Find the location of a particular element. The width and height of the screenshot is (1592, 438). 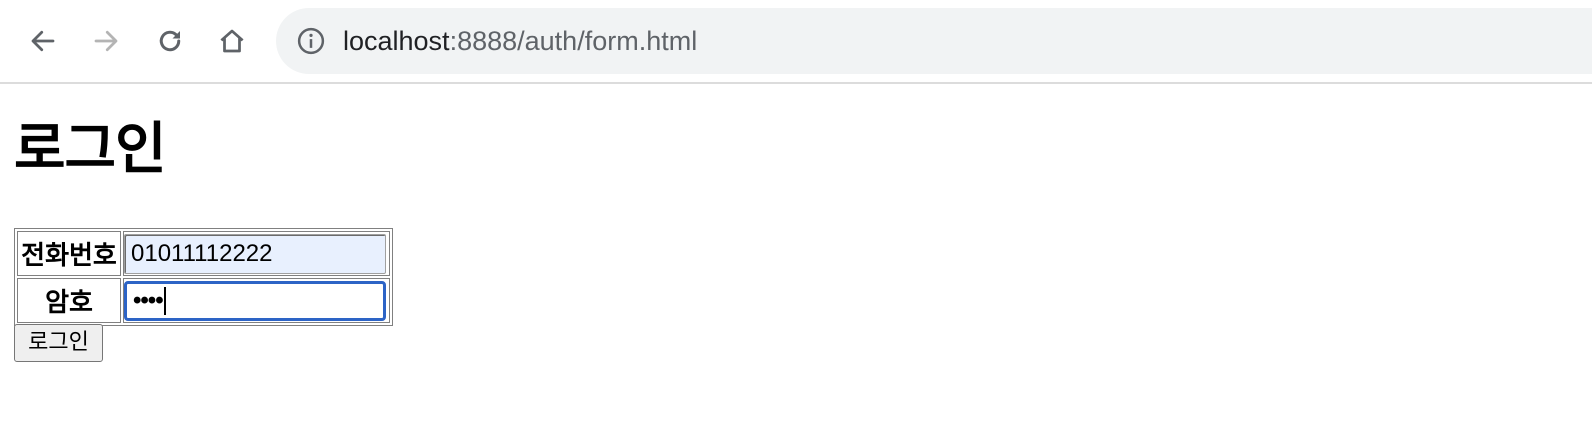

text-caret is located at coordinates (164, 300).